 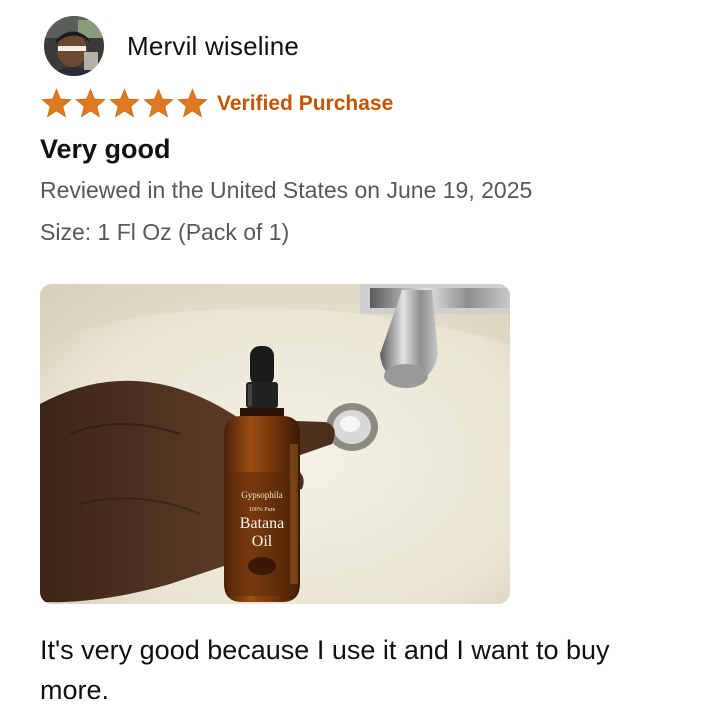 I want to click on user-avatar-photo-icon, so click(x=74, y=46).